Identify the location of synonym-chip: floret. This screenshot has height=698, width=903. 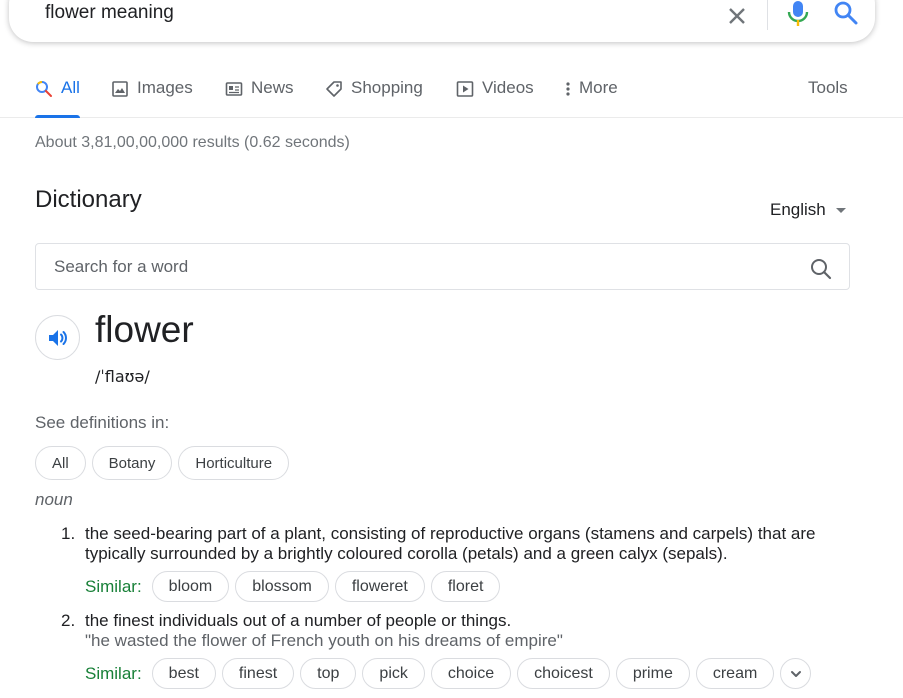
(465, 586).